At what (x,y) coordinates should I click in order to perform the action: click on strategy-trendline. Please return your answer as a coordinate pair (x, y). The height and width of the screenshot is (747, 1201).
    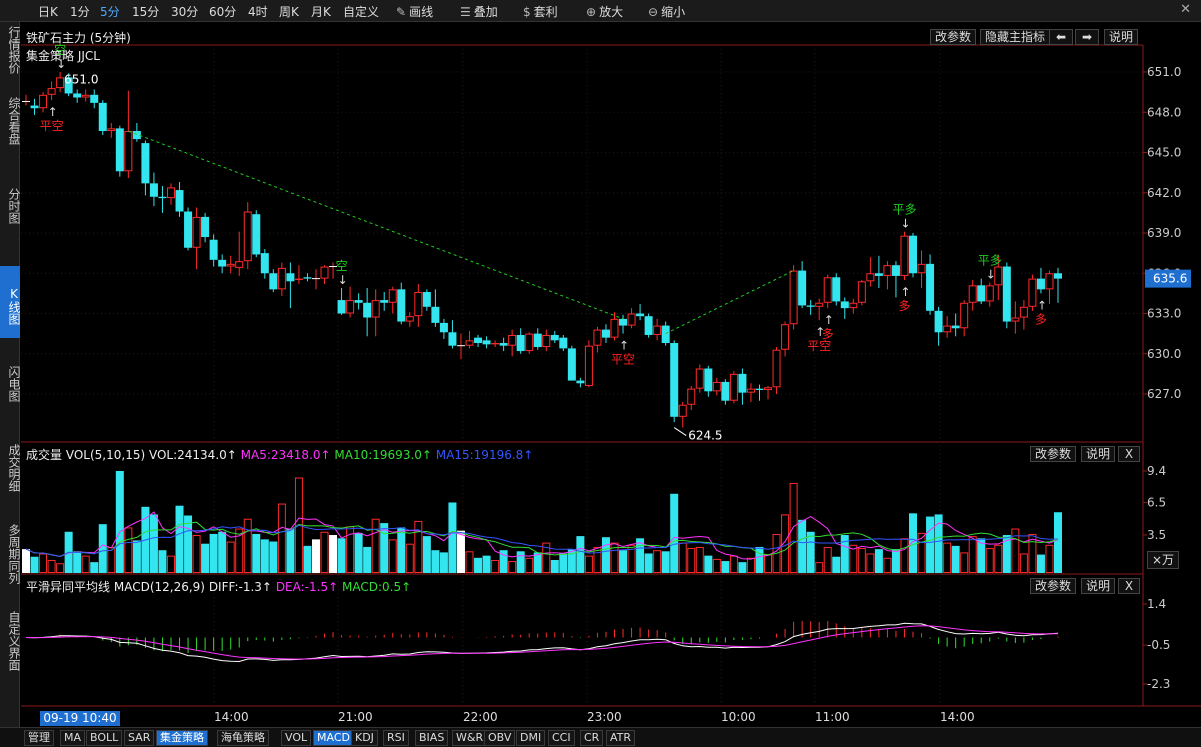
    Looking at the image, I should click on (729, 302).